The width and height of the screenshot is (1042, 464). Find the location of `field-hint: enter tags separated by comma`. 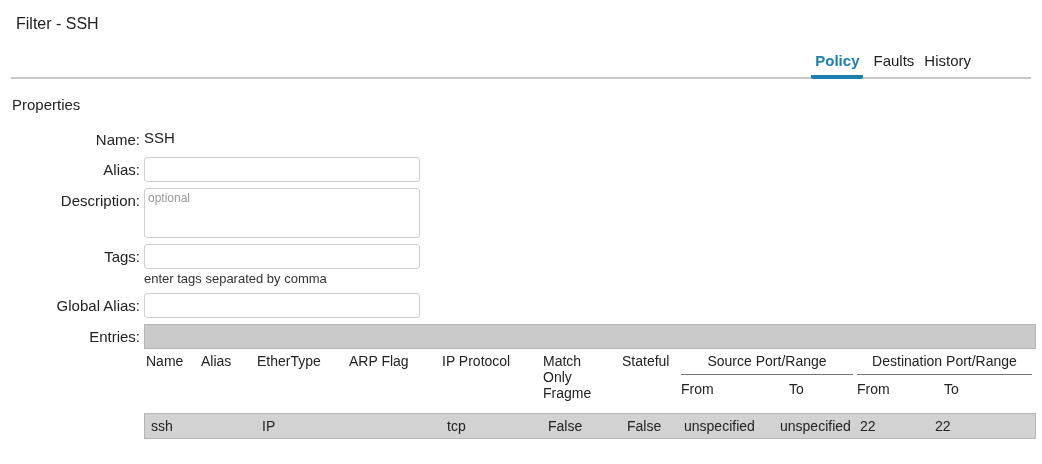

field-hint: enter tags separated by comma is located at coordinates (236, 279).